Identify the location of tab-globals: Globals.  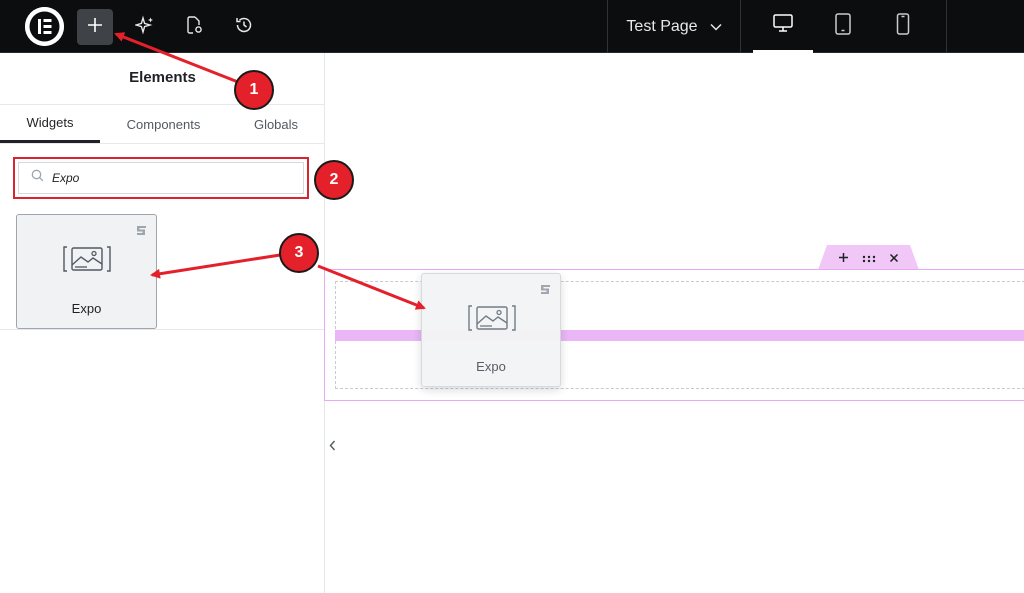
(276, 124).